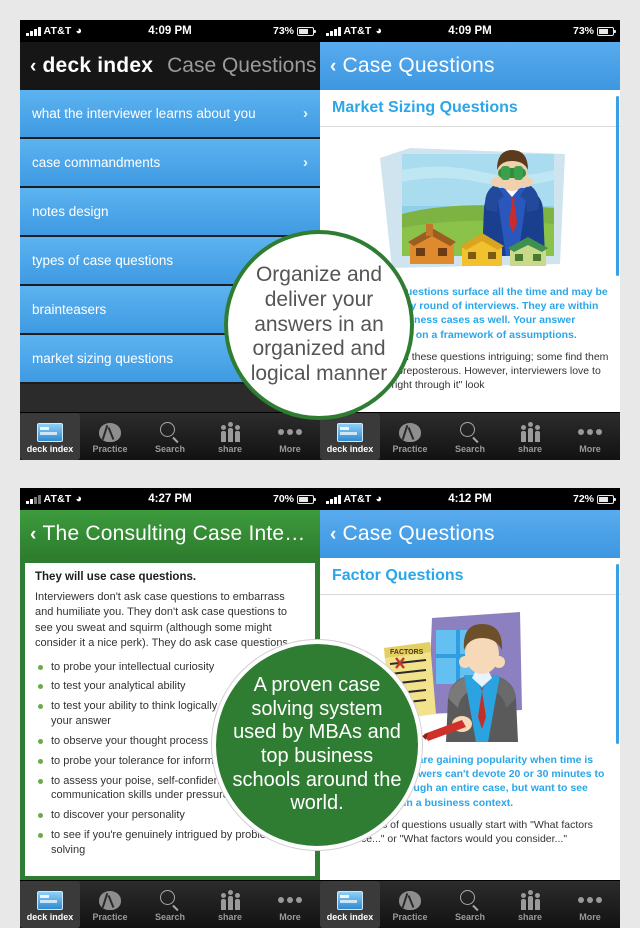 The height and width of the screenshot is (928, 640). I want to click on battery-percent-label: 73%, so click(283, 31).